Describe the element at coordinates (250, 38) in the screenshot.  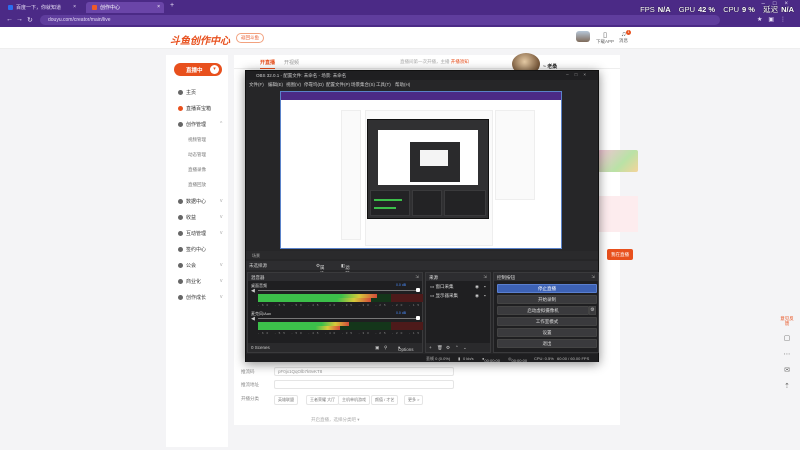
I see `back-to-douyu-button: 返回斗鱼` at that location.